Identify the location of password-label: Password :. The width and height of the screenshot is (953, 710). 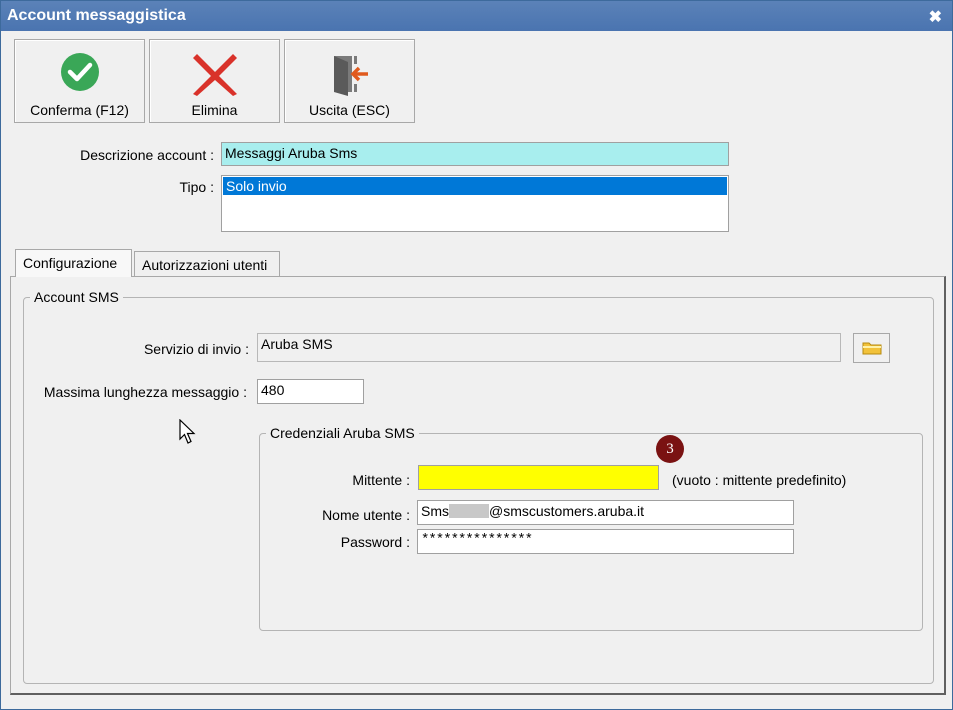
(375, 542).